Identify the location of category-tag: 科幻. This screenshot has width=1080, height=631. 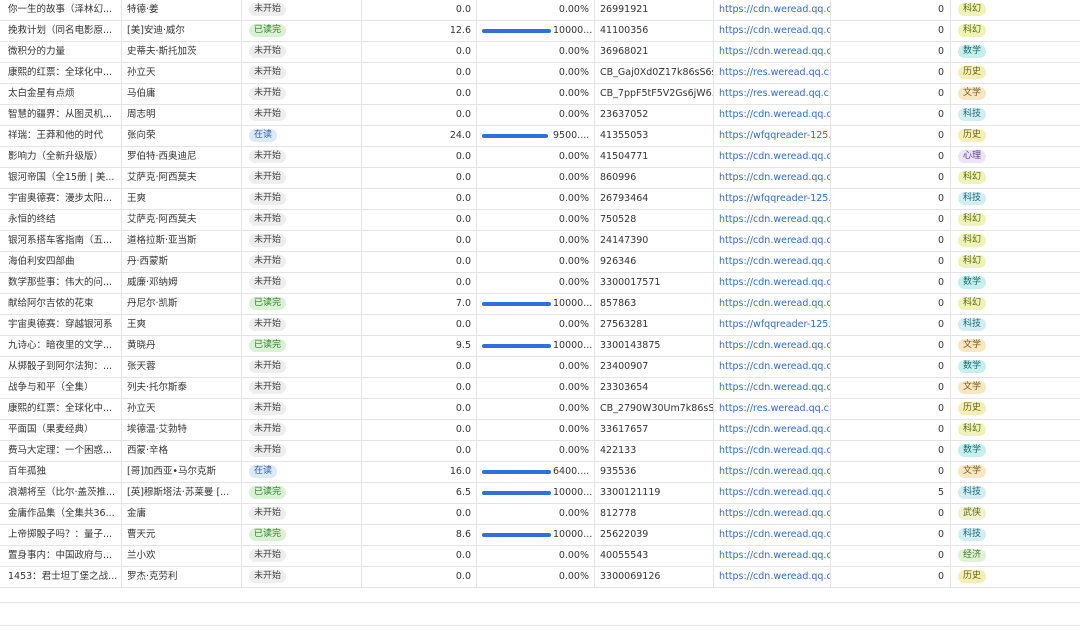
(972, 240).